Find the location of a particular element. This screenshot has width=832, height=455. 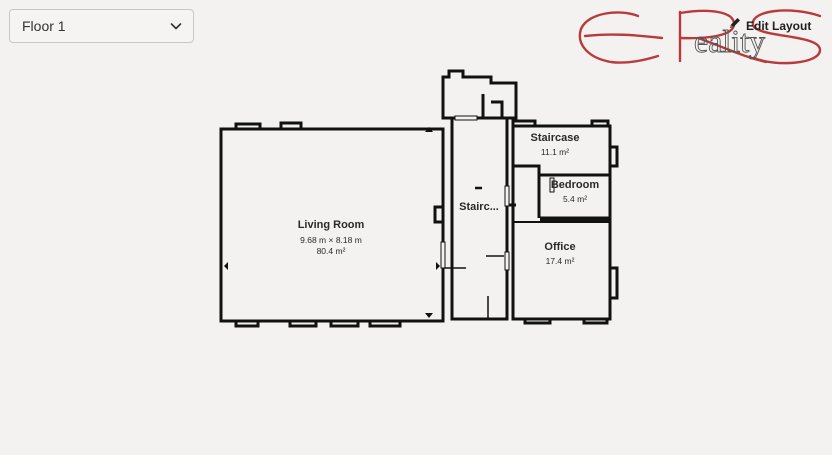

office-name: Office is located at coordinates (559, 247).